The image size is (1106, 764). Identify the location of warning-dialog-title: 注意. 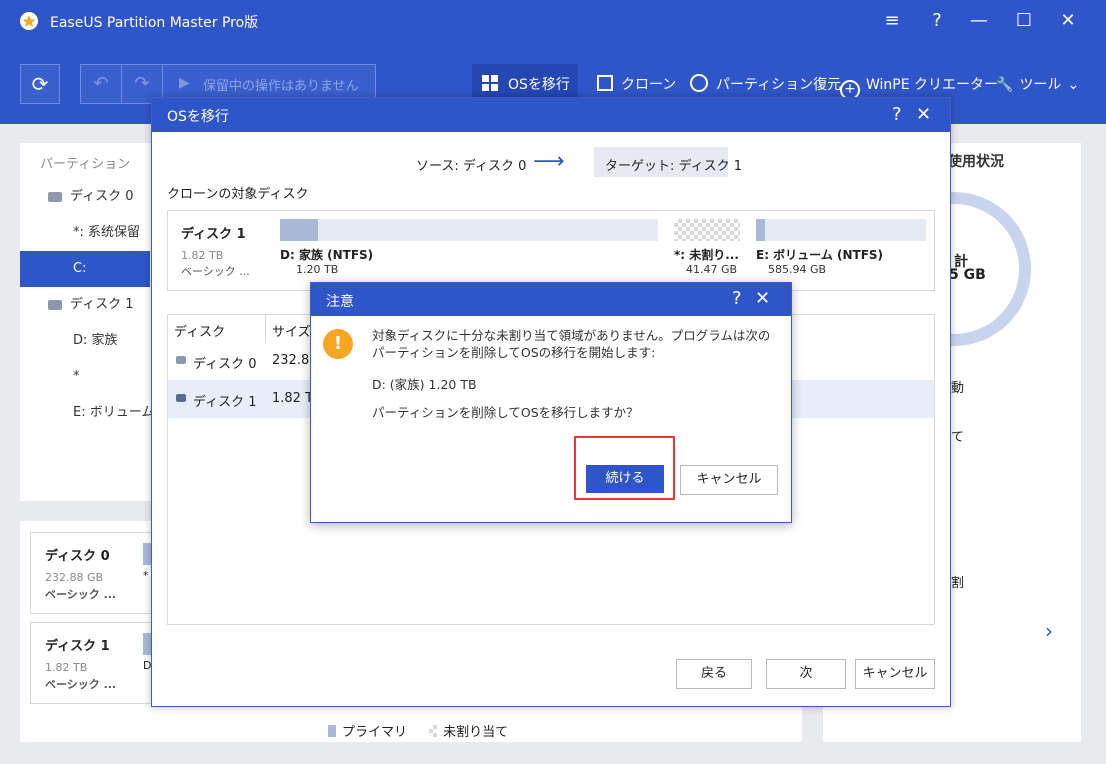
(340, 302).